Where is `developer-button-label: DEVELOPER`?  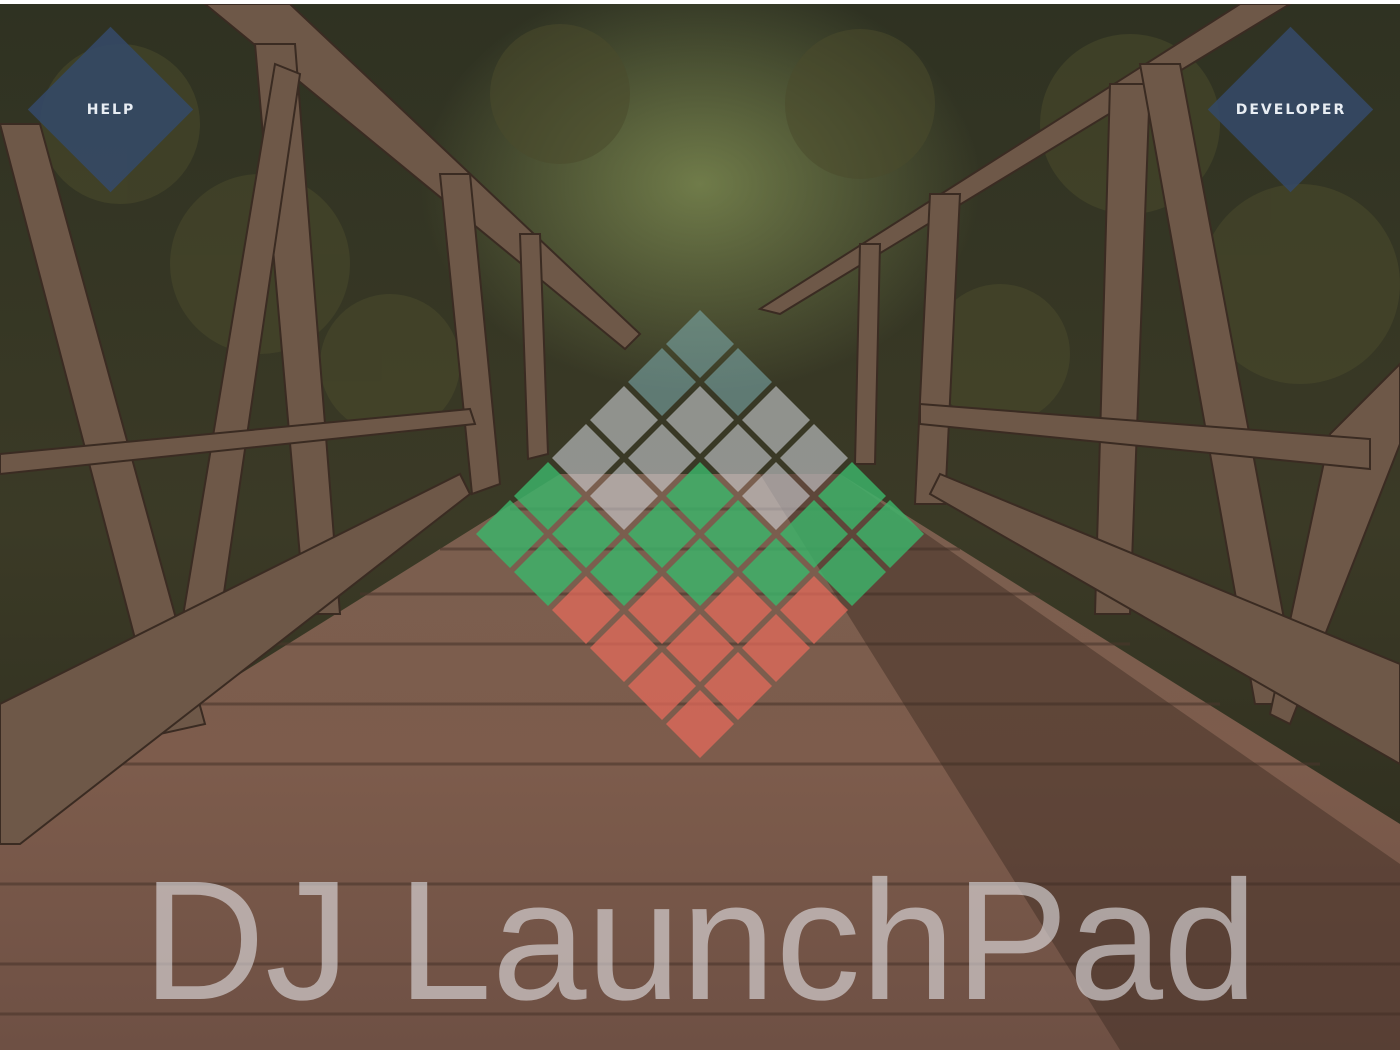
developer-button-label: DEVELOPER is located at coordinates (1291, 110).